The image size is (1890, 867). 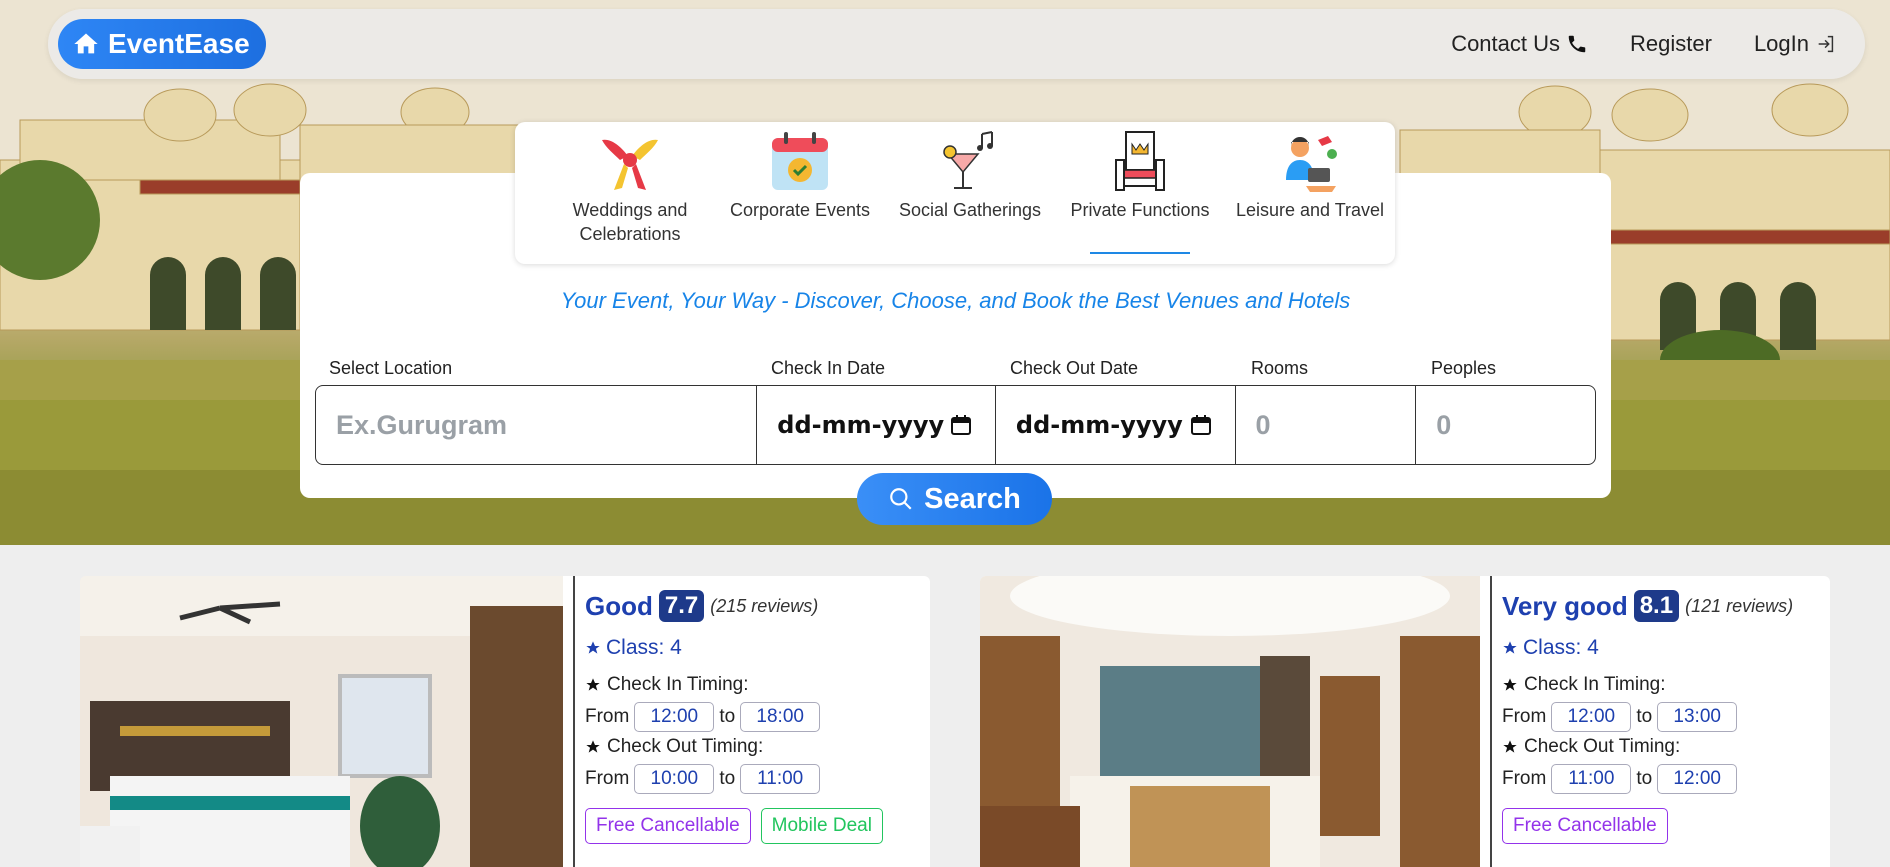 What do you see at coordinates (1444, 424) in the screenshot?
I see `peoples-placeholder: 0` at bounding box center [1444, 424].